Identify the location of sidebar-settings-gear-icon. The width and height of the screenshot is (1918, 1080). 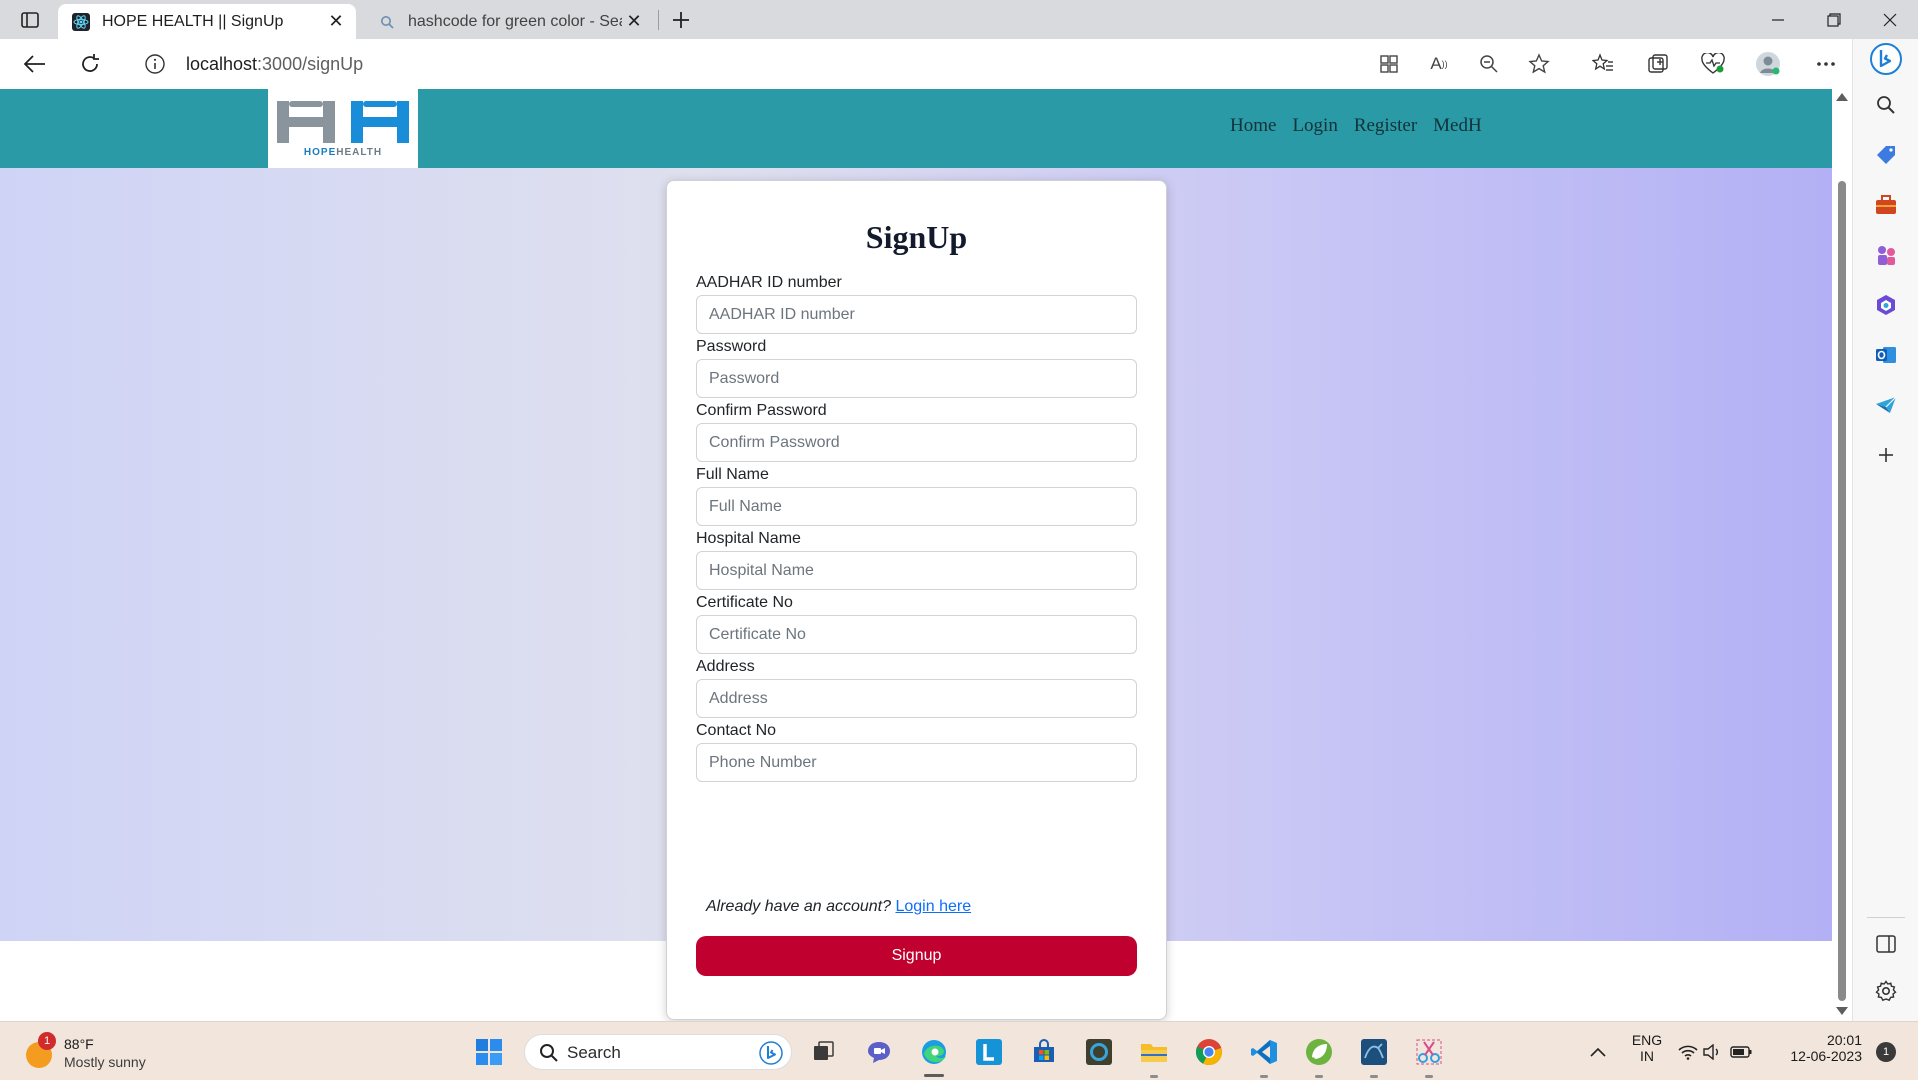
(1886, 991).